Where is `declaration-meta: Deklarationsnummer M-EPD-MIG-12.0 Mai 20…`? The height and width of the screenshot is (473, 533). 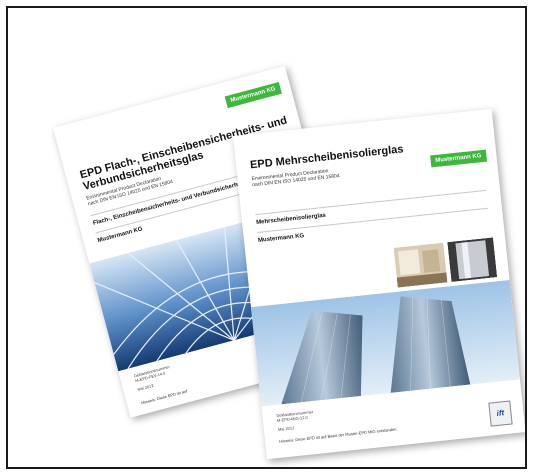 declaration-meta: Deklarationsnummer M-EPD-MIG-12.0 Mai 20… is located at coordinates (295, 420).